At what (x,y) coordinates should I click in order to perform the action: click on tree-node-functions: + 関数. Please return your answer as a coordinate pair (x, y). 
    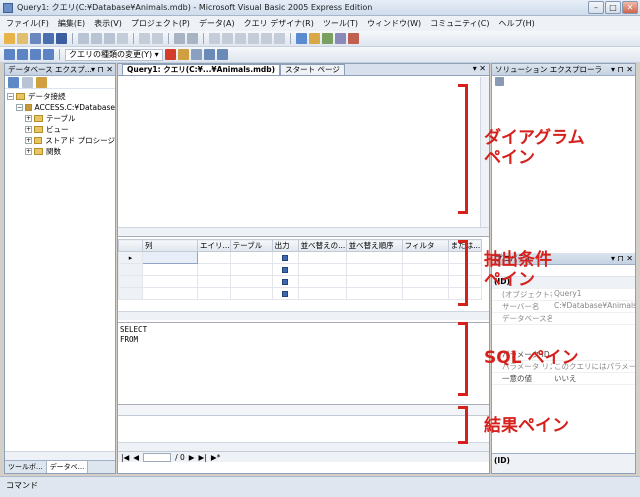
    Looking at the image, I should click on (61, 151).